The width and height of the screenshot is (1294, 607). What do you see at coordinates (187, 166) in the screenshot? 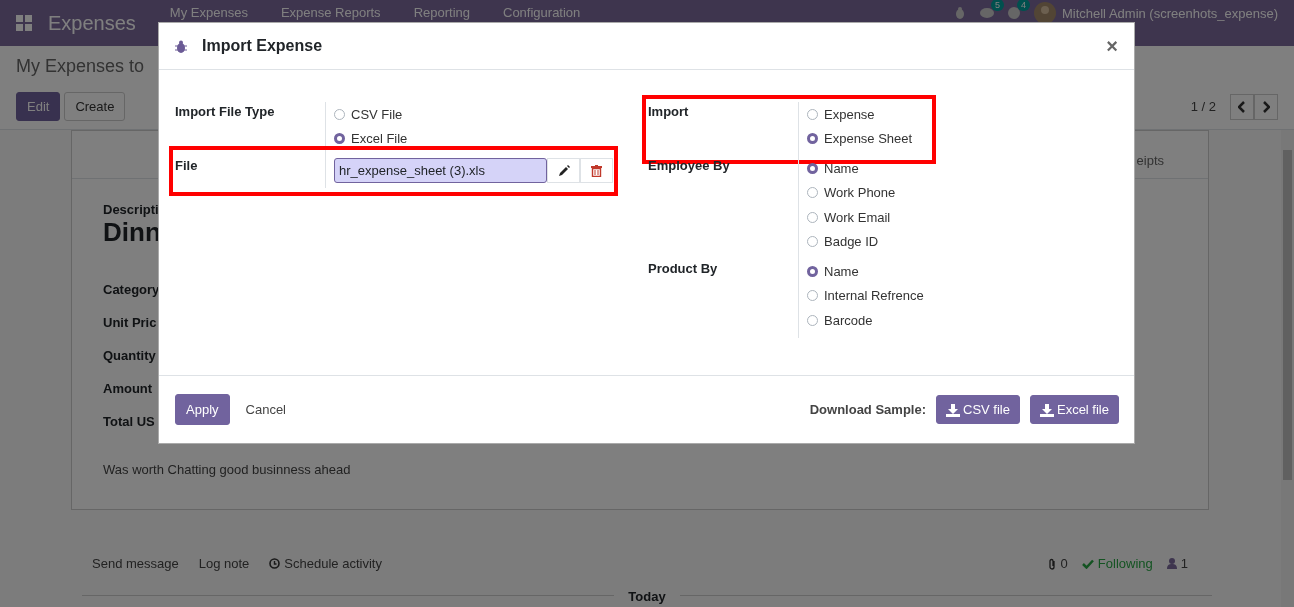
I see `field-label: File` at bounding box center [187, 166].